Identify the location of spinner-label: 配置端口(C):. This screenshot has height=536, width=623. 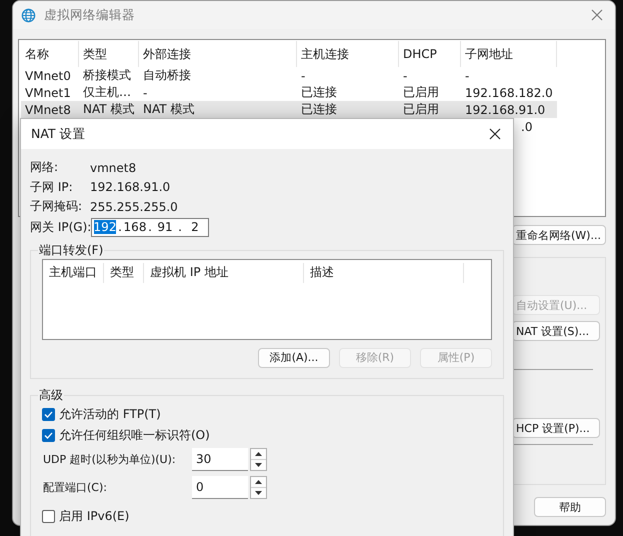
(75, 487).